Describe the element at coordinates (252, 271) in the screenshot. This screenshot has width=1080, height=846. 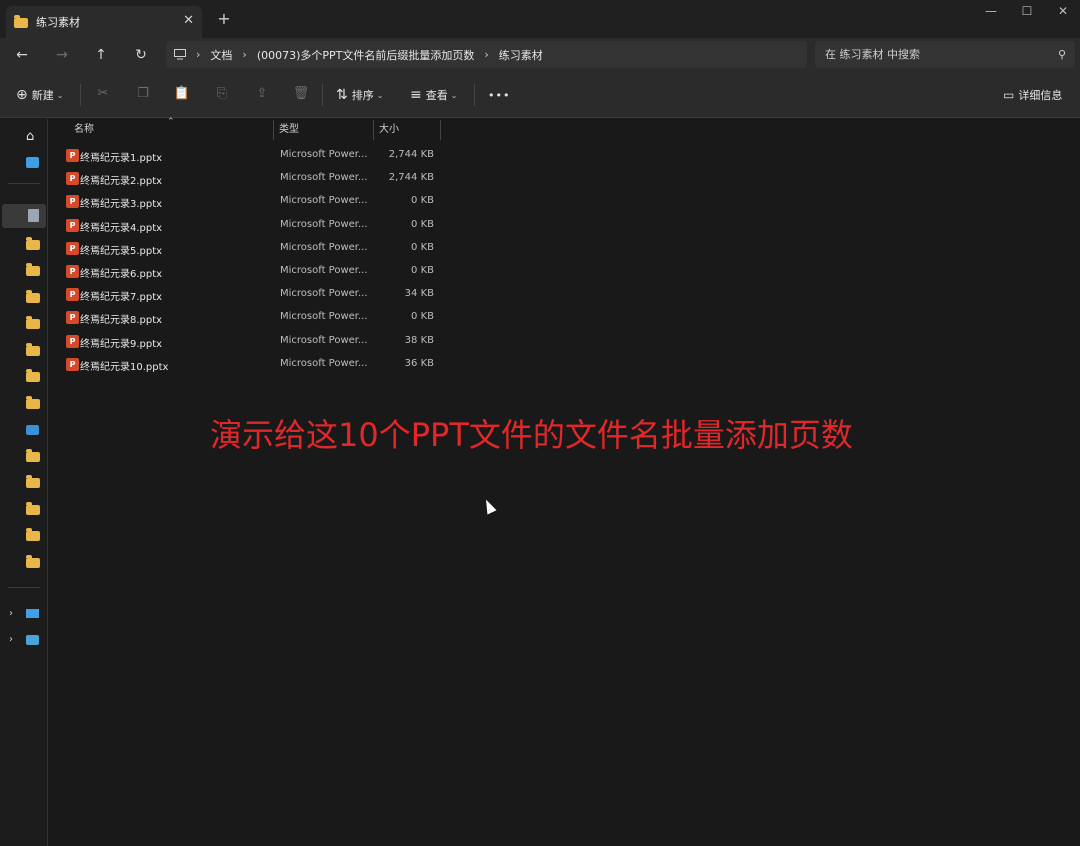
I see `file-row: P 终焉纪元录6.pptx Microsoft Power... 0 KB` at that location.